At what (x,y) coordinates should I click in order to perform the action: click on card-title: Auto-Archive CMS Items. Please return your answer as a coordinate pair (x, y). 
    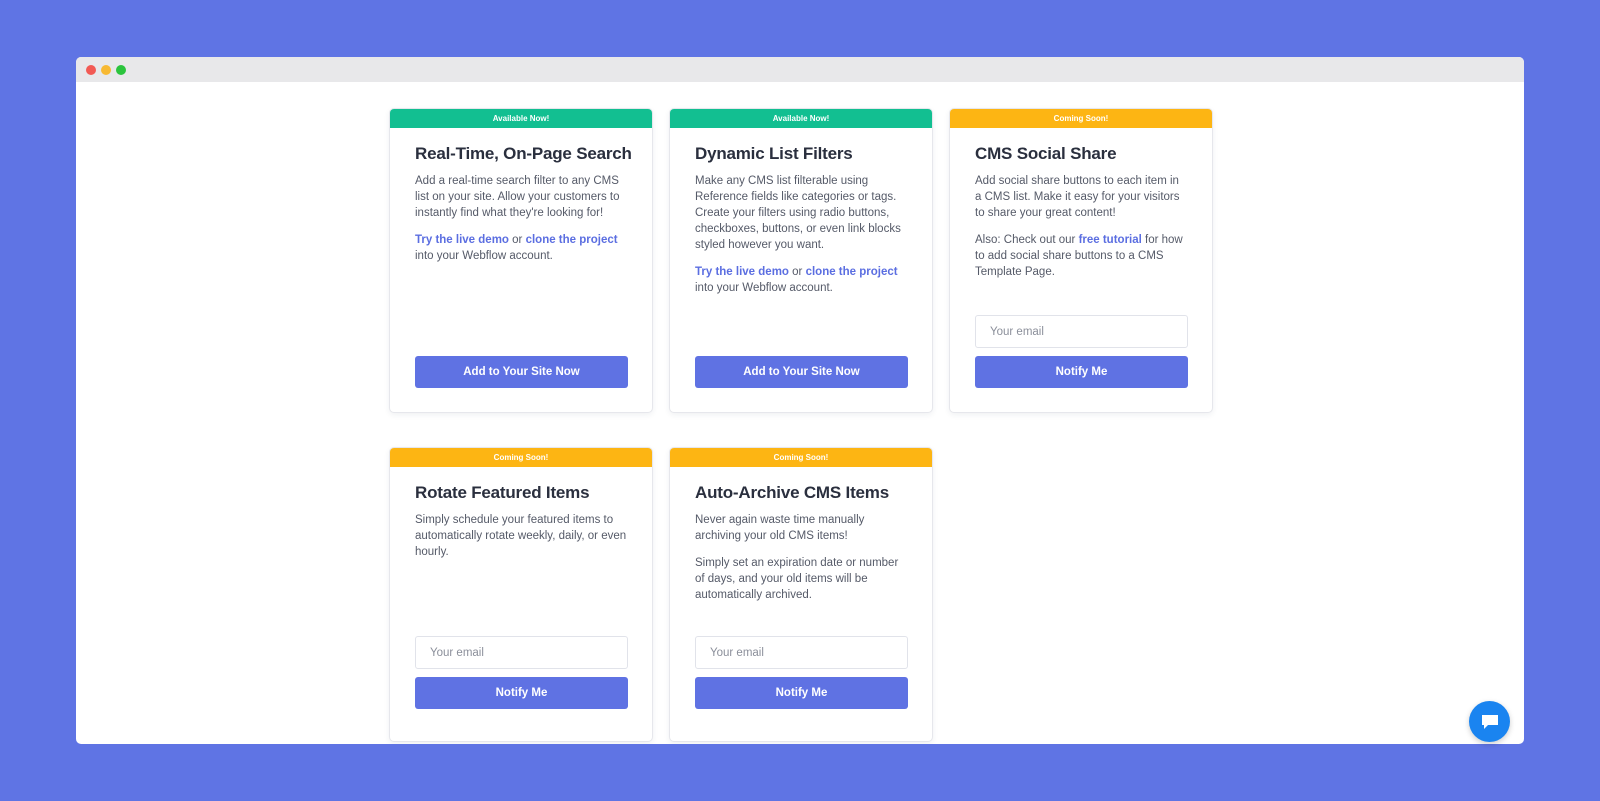
    Looking at the image, I should click on (792, 492).